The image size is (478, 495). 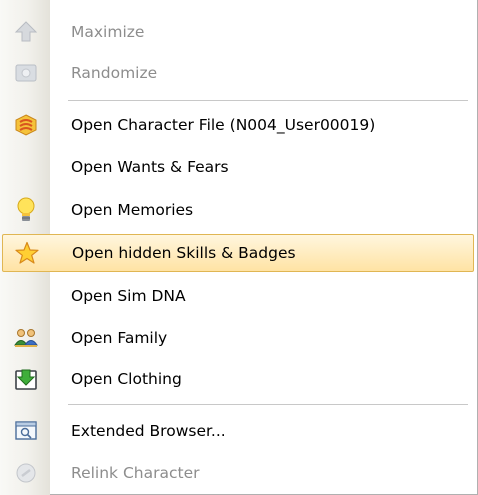 What do you see at coordinates (184, 253) in the screenshot?
I see `menu-item-label: Open hidden Skills & Badges` at bounding box center [184, 253].